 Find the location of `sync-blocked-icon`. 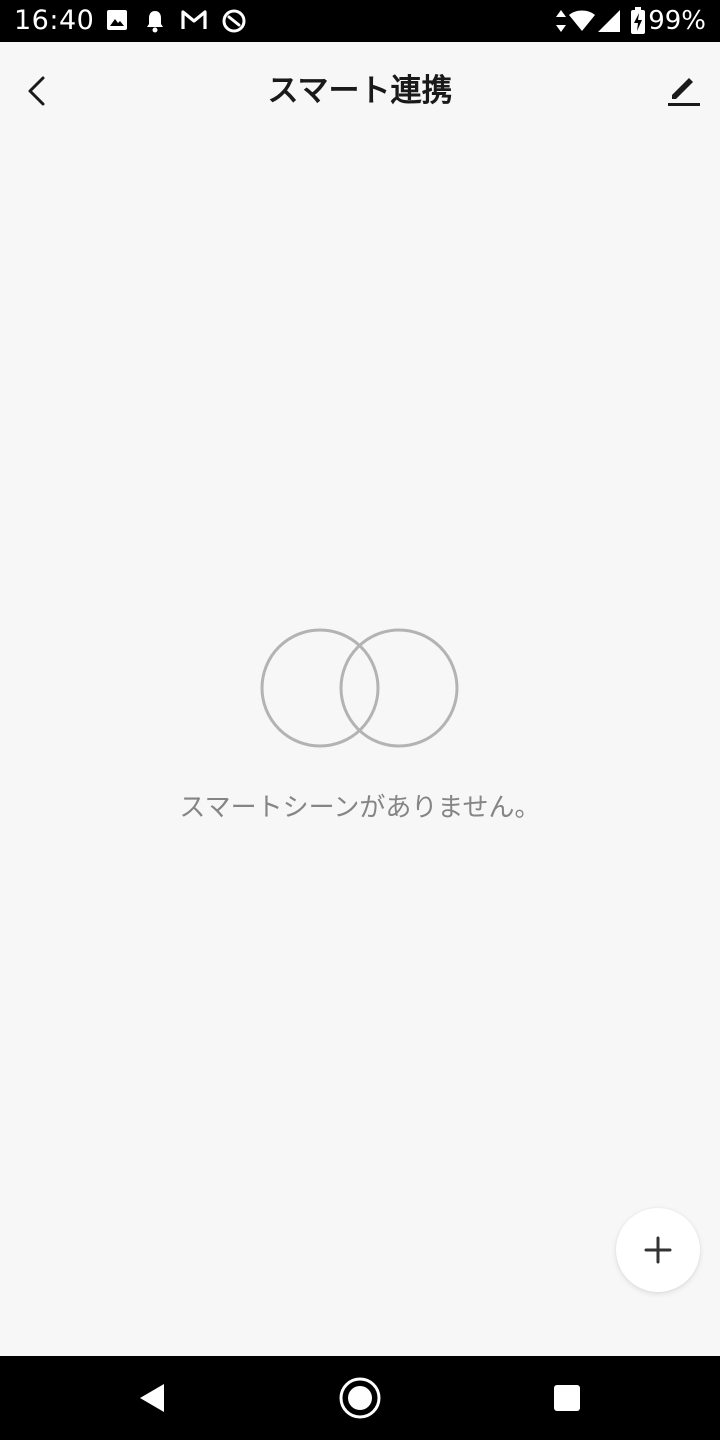

sync-blocked-icon is located at coordinates (234, 23).